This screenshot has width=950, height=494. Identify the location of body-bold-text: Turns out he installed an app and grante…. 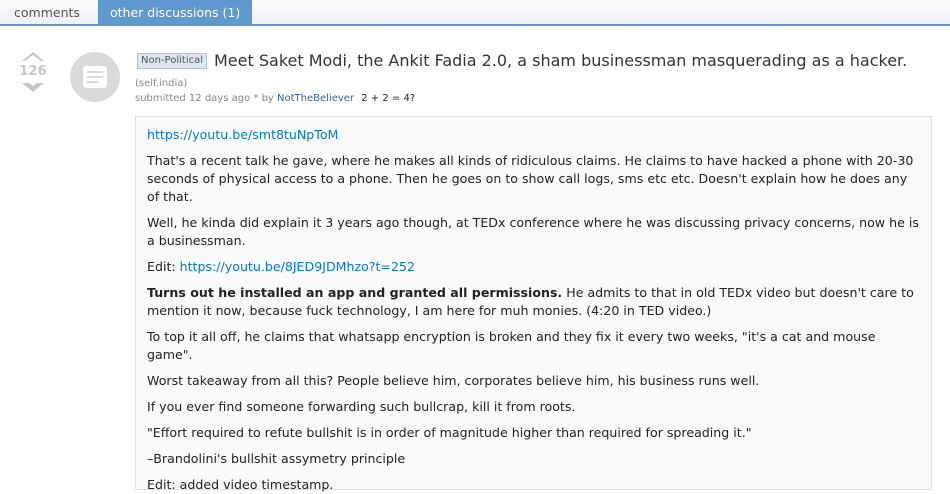
(355, 292).